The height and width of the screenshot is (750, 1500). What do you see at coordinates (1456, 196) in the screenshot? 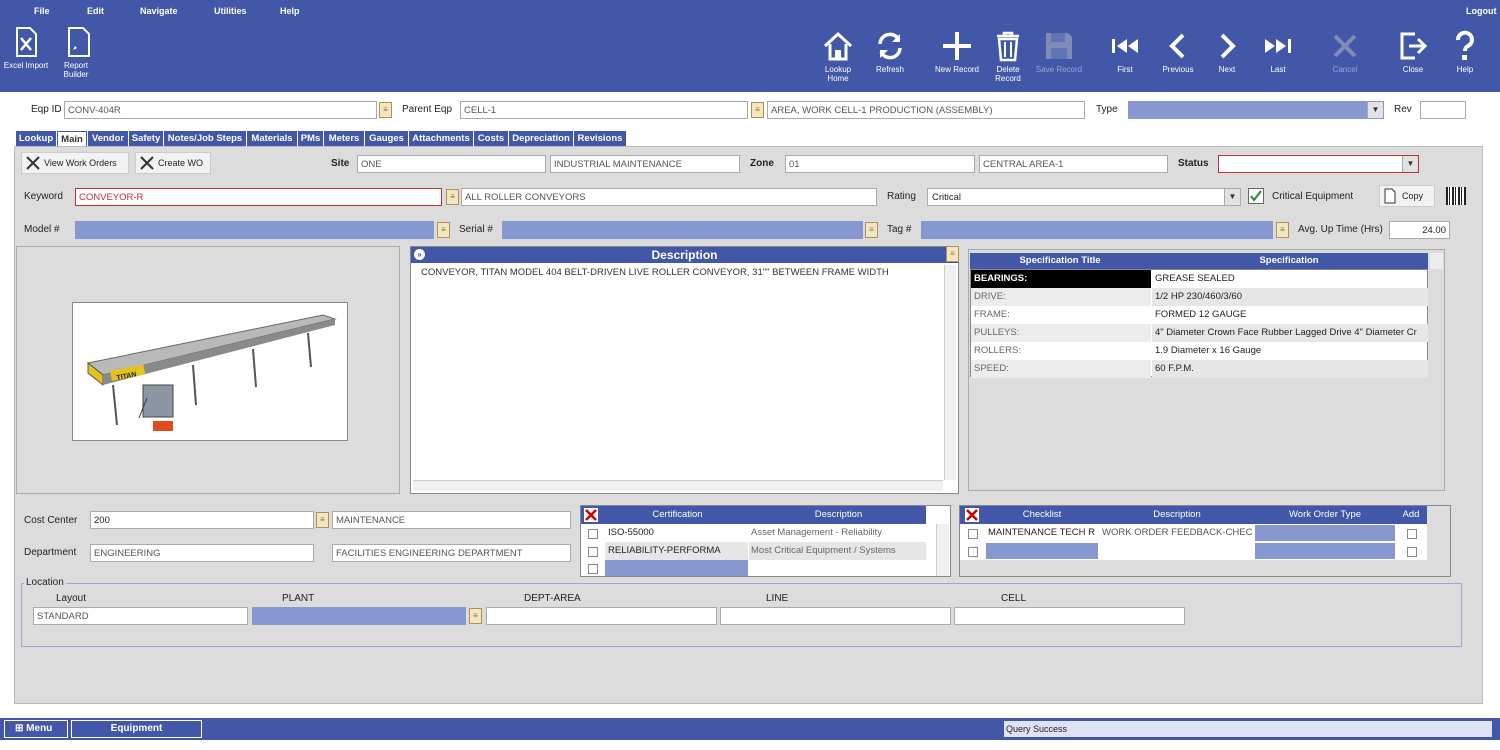
I see `barcode-icon` at bounding box center [1456, 196].